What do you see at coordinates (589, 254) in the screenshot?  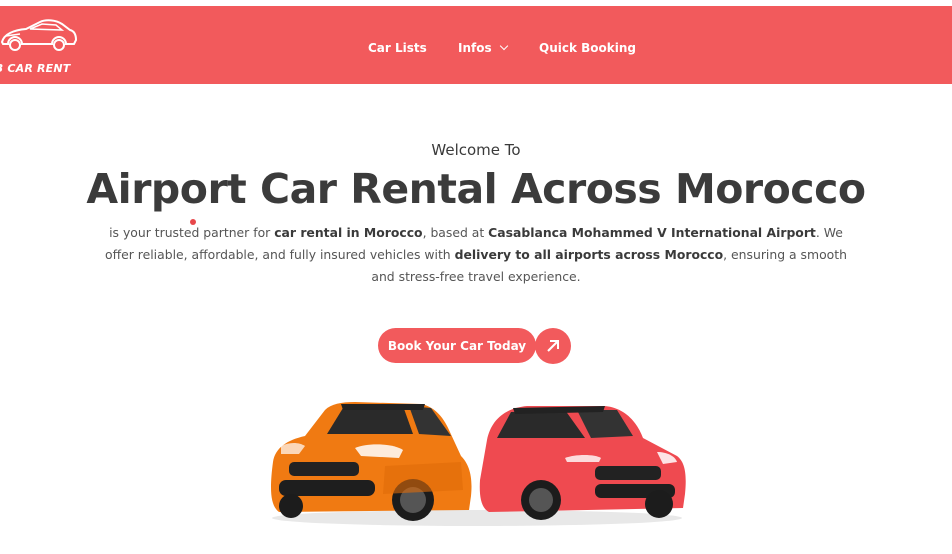 I see `desc-bold-3: delivery to all airports across Morocco` at bounding box center [589, 254].